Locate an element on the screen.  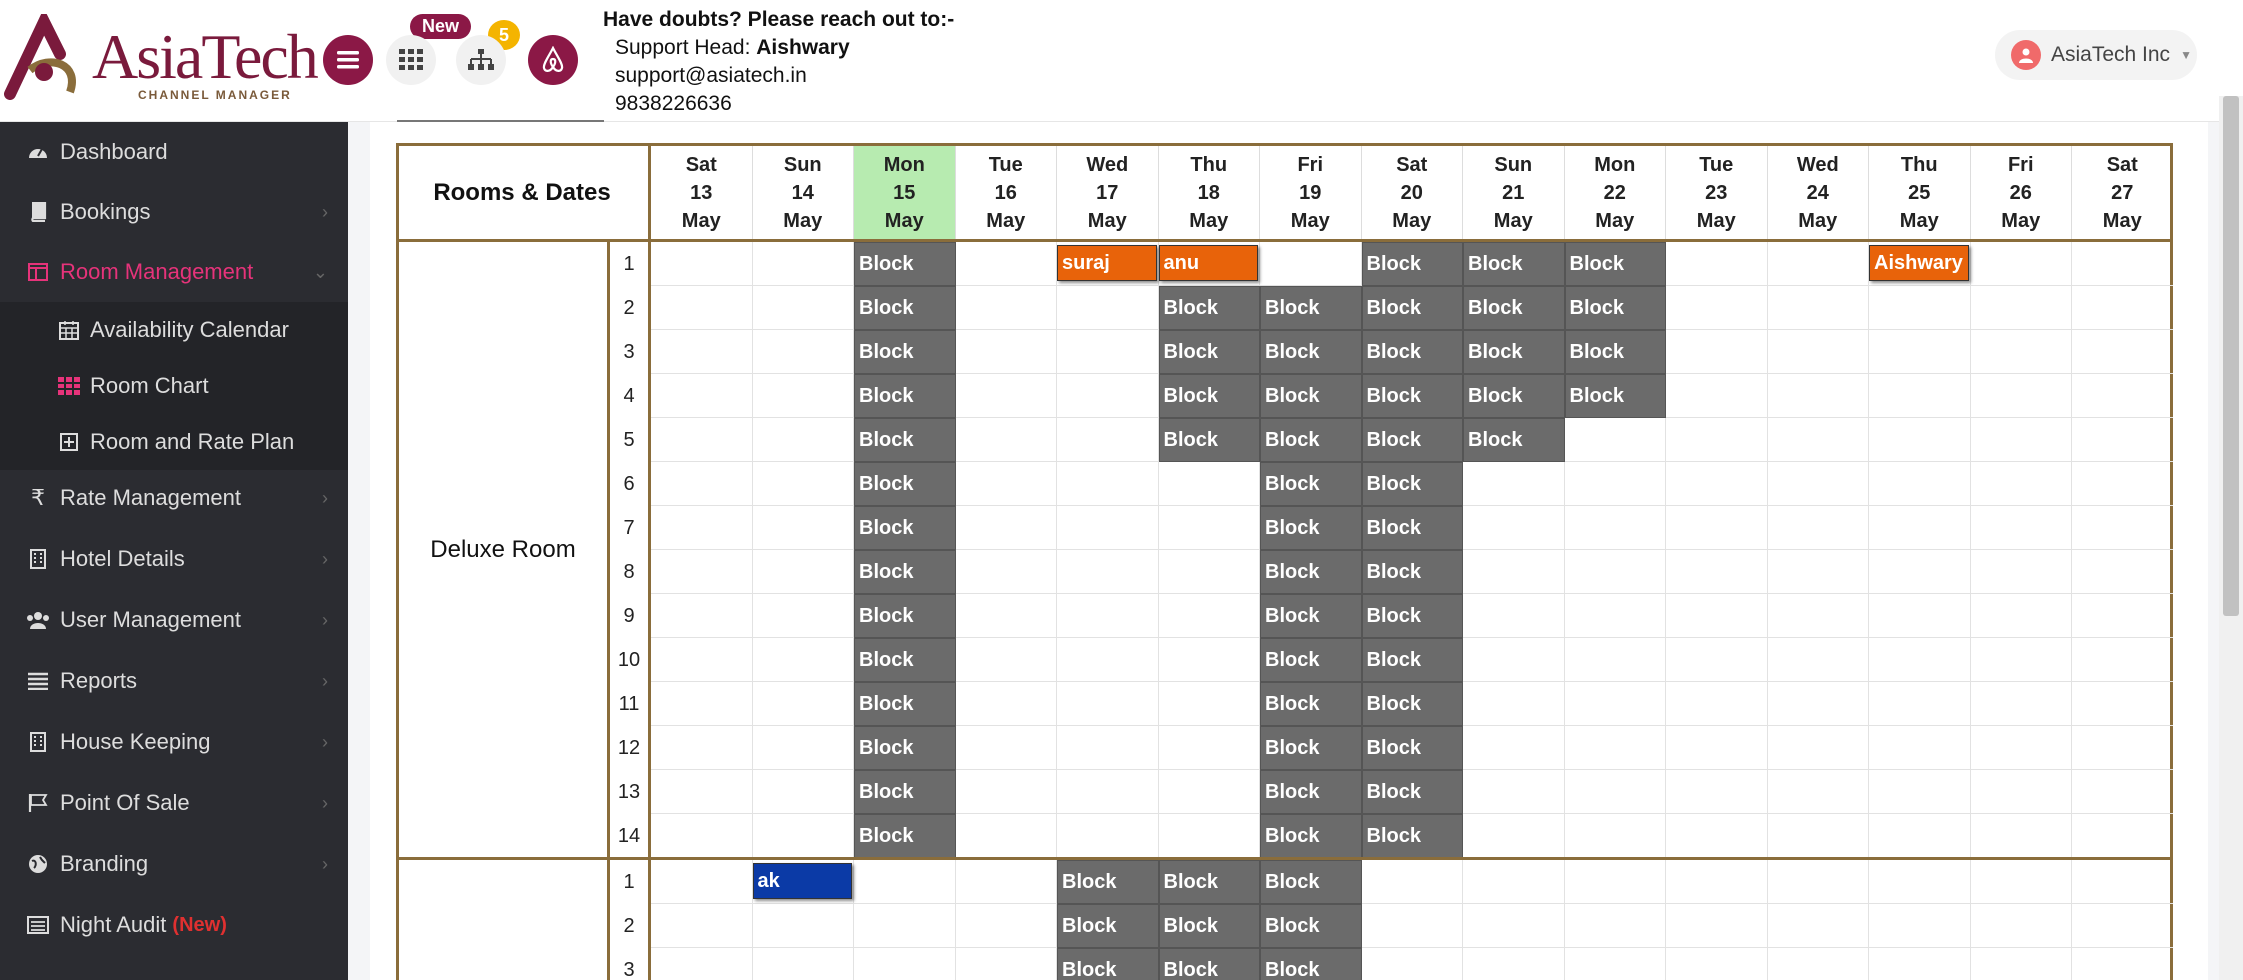
sidebar-item-point-of-sale: Point Of Sale › is located at coordinates (174, 803).